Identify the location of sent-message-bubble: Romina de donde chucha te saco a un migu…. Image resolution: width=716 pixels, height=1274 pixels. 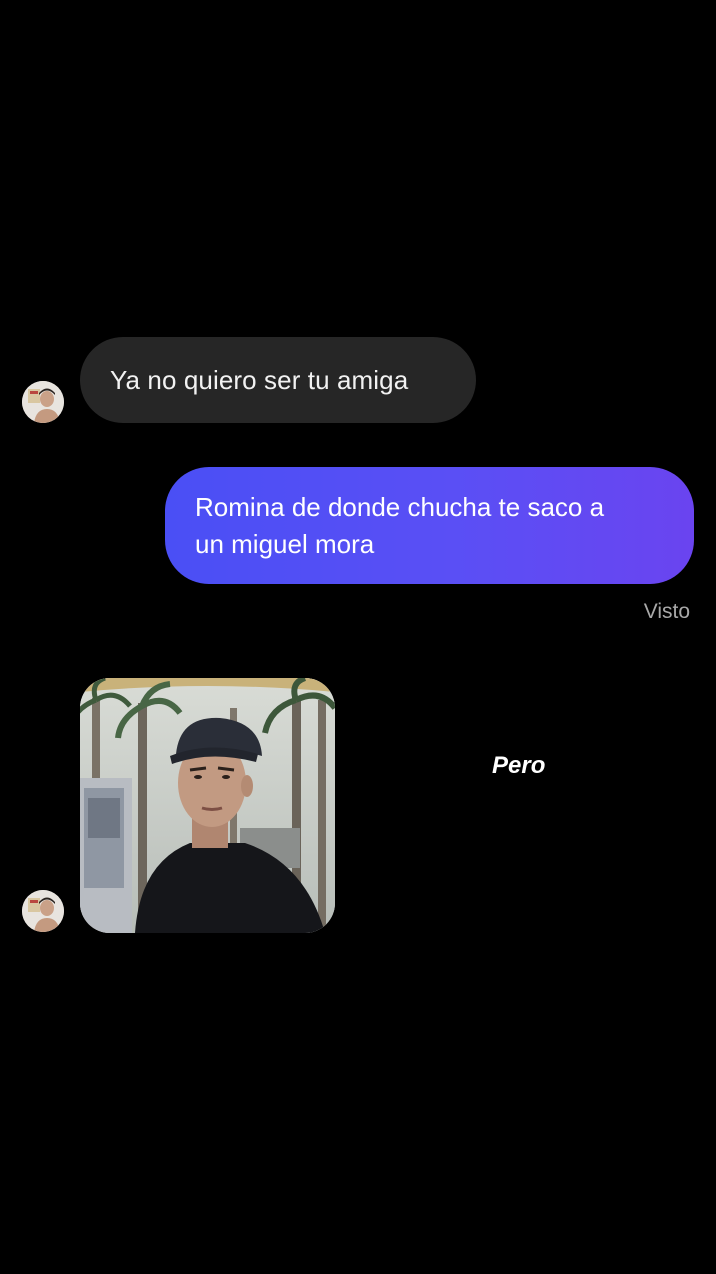
(429, 525).